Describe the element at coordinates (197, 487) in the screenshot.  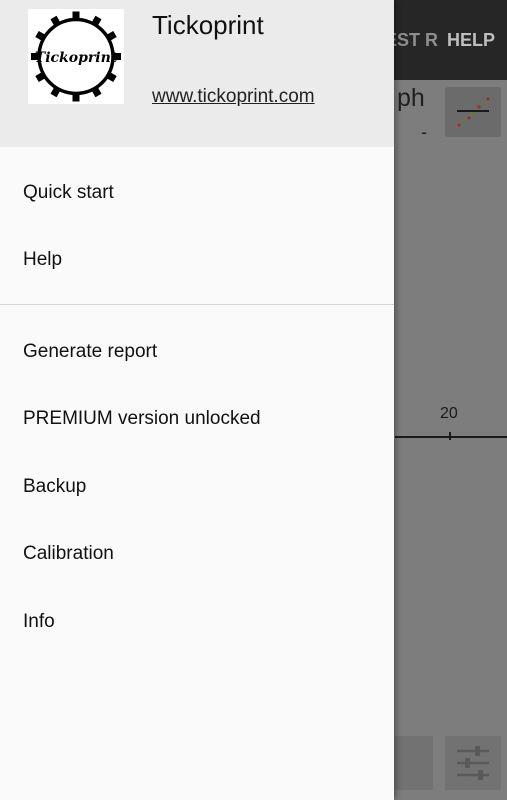
I see `menu-item-backup: Backup` at that location.